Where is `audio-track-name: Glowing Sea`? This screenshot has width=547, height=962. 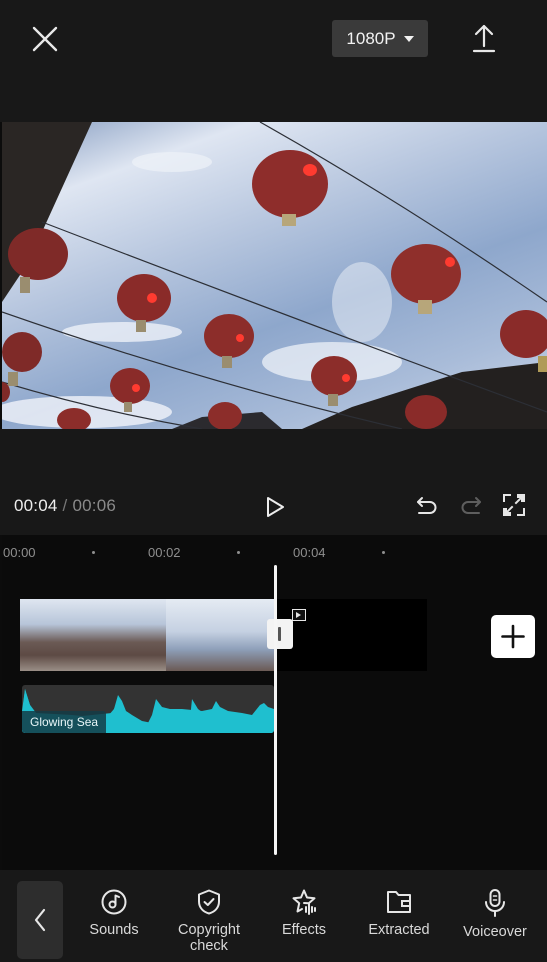 audio-track-name: Glowing Sea is located at coordinates (64, 722).